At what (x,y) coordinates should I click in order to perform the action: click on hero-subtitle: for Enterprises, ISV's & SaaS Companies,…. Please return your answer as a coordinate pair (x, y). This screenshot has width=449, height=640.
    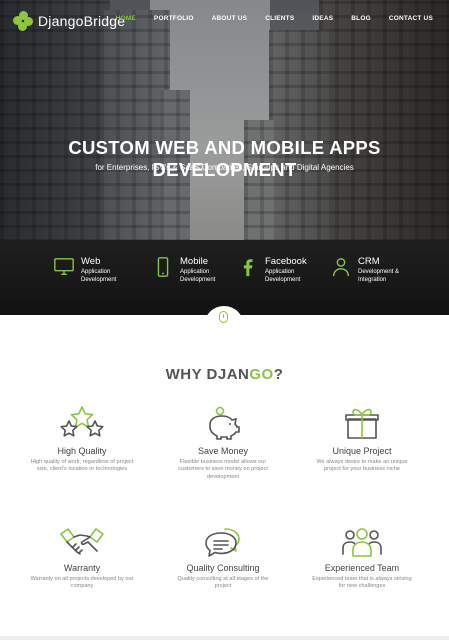
    Looking at the image, I should click on (224, 167).